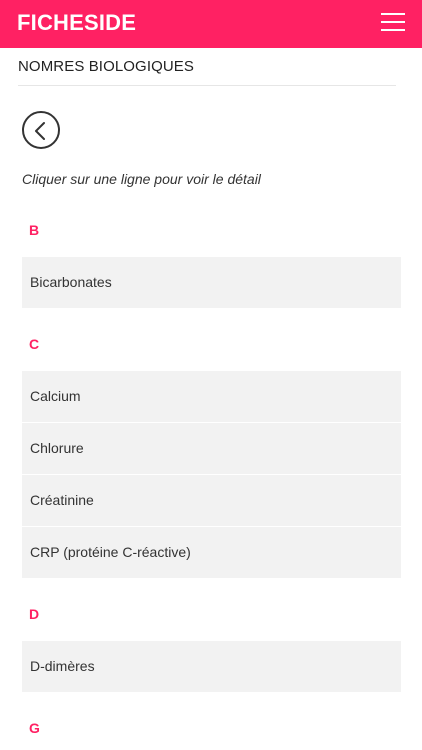 Image resolution: width=422 pixels, height=750 pixels. I want to click on group-list-b: Bicarbonates, so click(211, 282).